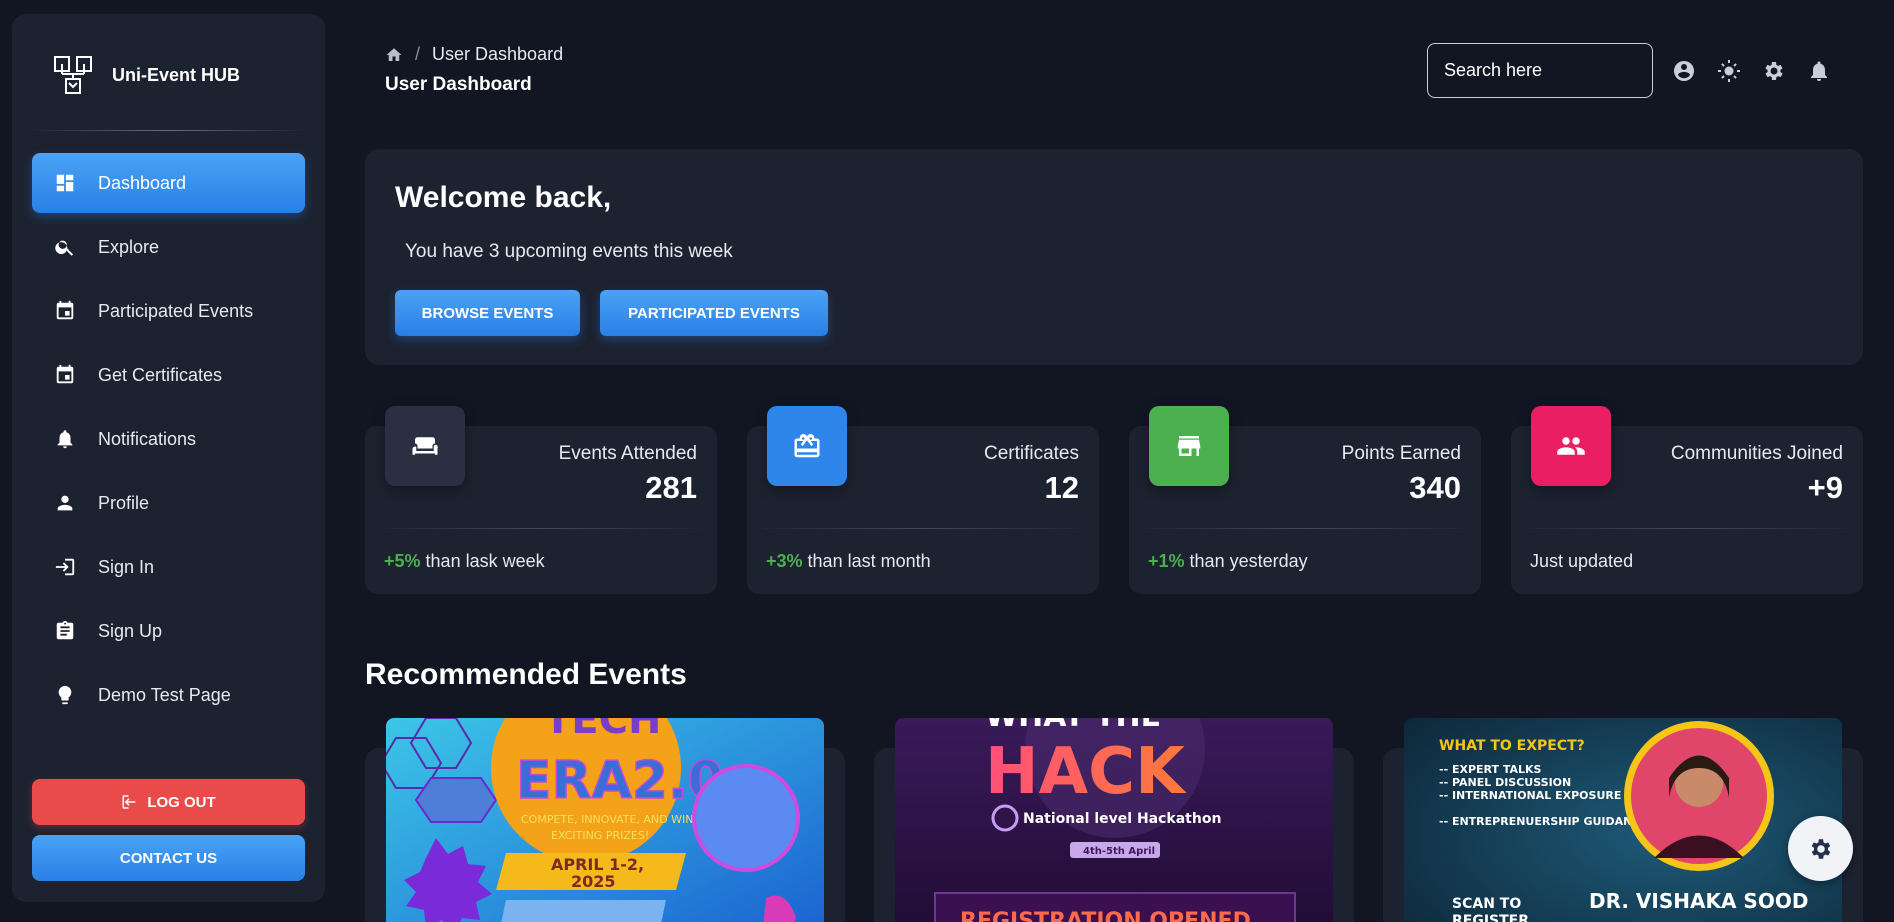 The image size is (1894, 922). What do you see at coordinates (1543, 821) in the screenshot?
I see `poster-text: -- ENTREPRENUERSHIP GUIDANCE` at bounding box center [1543, 821].